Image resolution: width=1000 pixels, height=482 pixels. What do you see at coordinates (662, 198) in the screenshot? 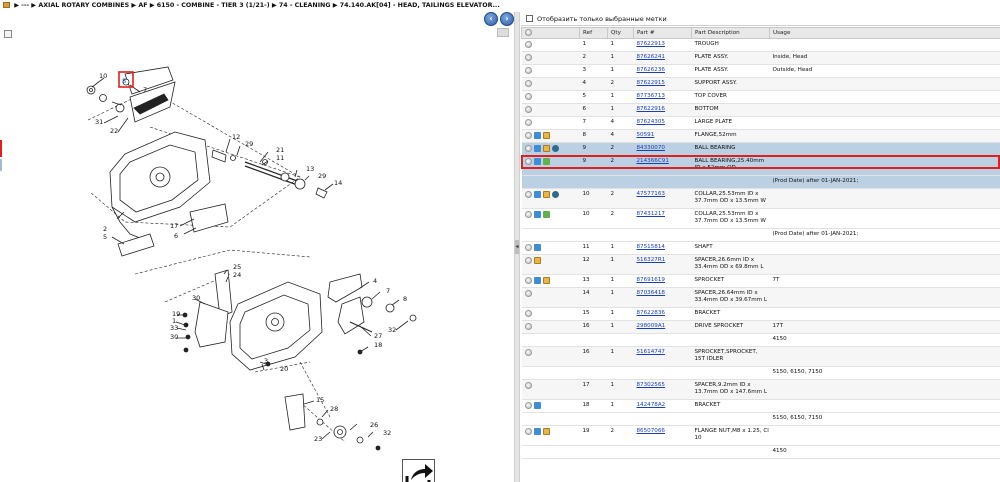
I see `part-number-link: 47577163` at bounding box center [662, 198].